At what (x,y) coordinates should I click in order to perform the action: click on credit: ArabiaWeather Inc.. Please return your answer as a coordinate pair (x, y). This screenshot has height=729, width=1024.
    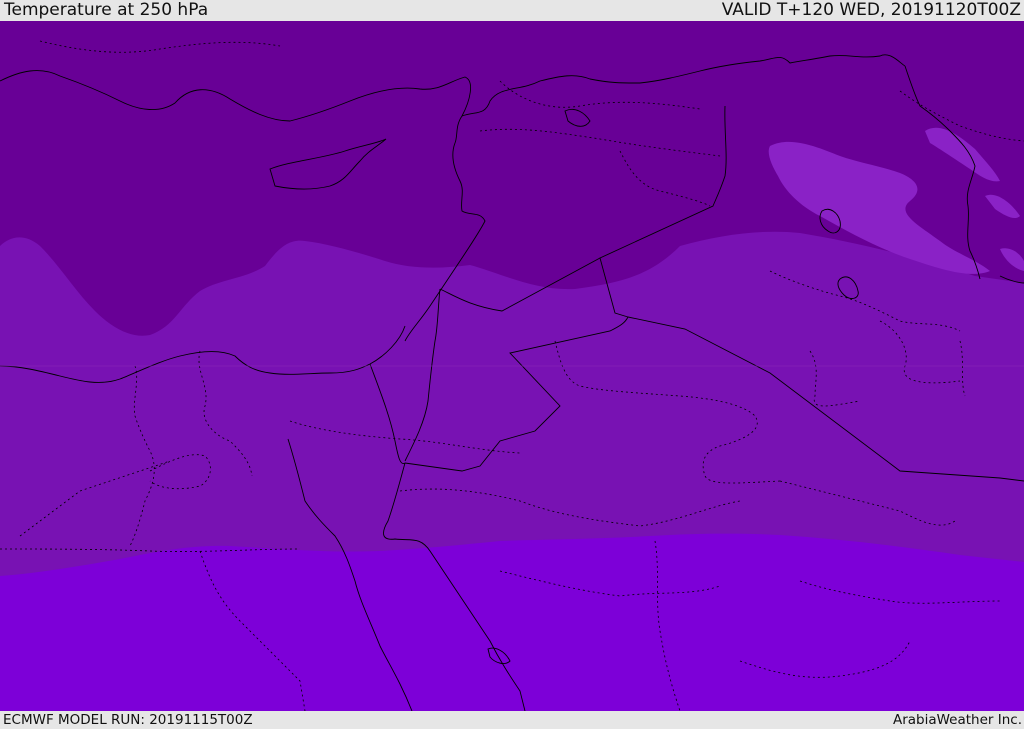
    Looking at the image, I should click on (957, 720).